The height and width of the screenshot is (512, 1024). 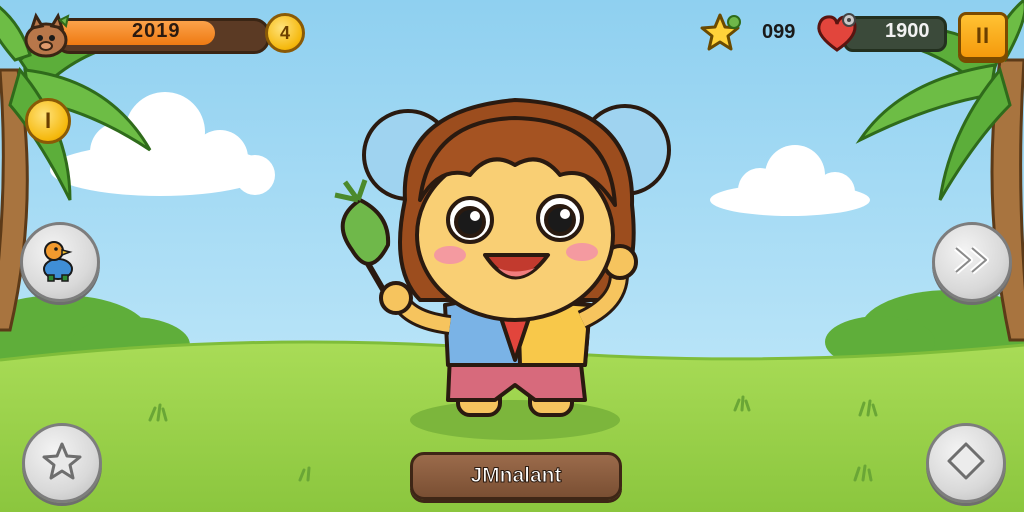 I want to click on fast-forward-icon, so click(x=972, y=262).